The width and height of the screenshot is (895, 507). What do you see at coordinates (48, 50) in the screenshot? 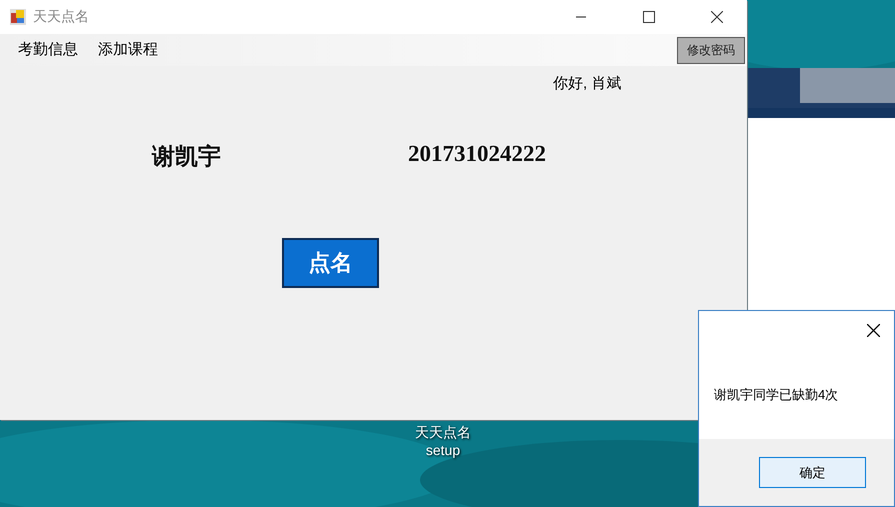
I see `menu-item: 考勤信息` at bounding box center [48, 50].